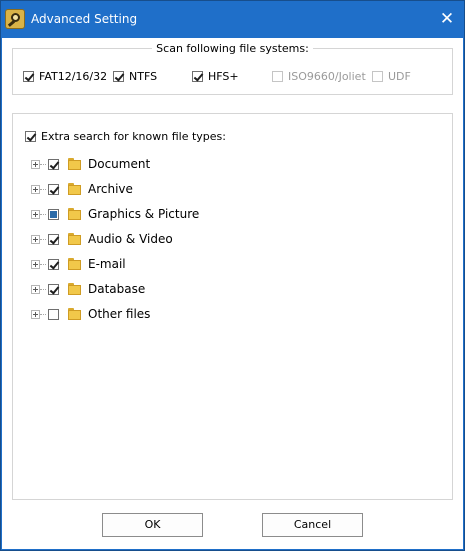 The image size is (465, 551). Describe the element at coordinates (119, 164) in the screenshot. I see `filetype-label-document: Document` at that location.